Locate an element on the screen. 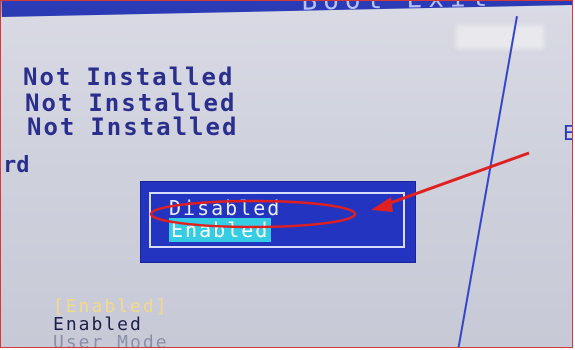 This screenshot has width=575, height=350. lower-item-user-mode: User Mode is located at coordinates (111, 340).